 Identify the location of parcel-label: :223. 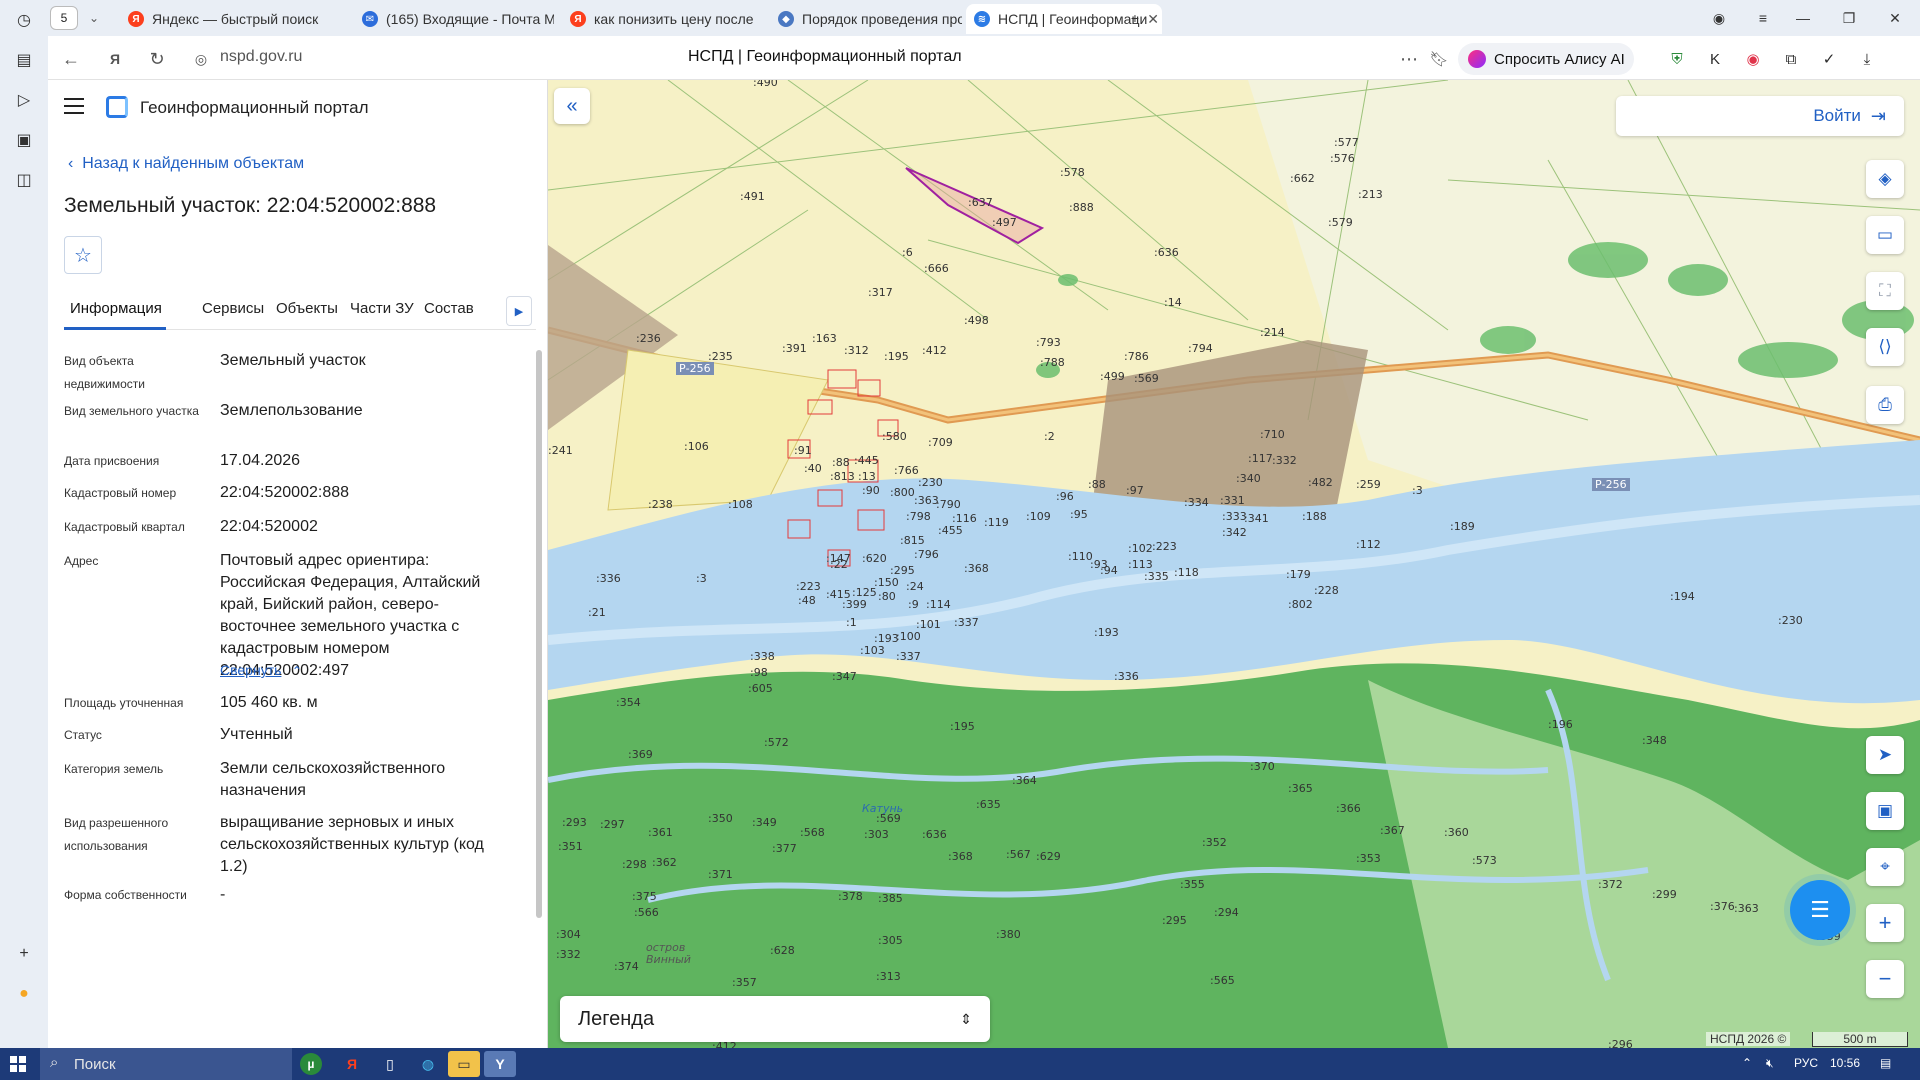
(1164, 546).